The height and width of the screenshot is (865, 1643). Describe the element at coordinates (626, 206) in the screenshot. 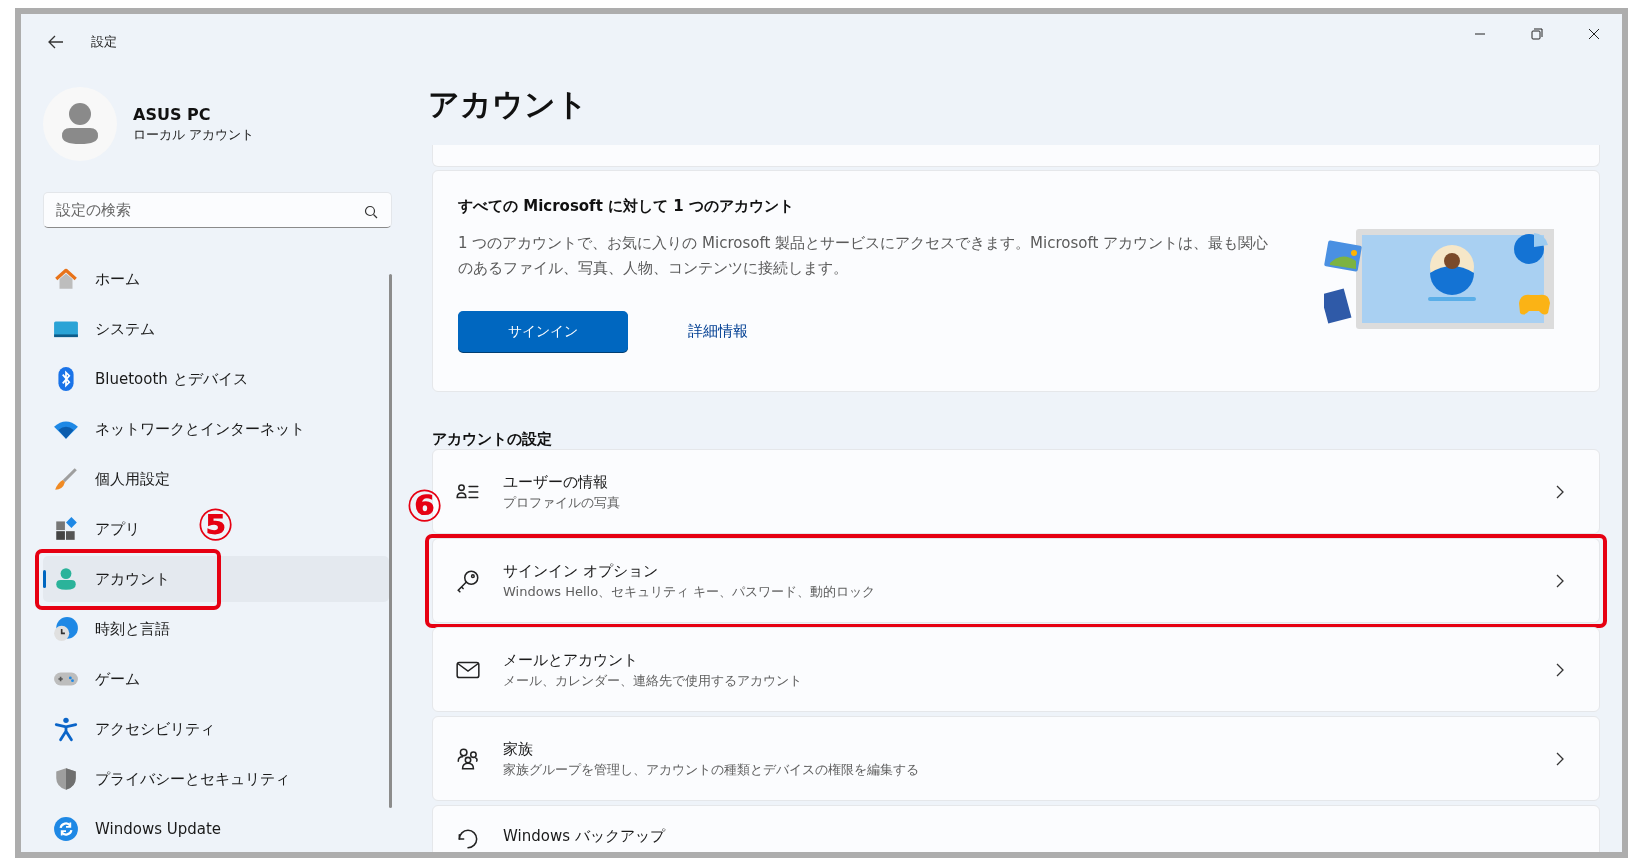

I see `promo-title: すべての Microsoft に対して 1 つのアカウント` at that location.